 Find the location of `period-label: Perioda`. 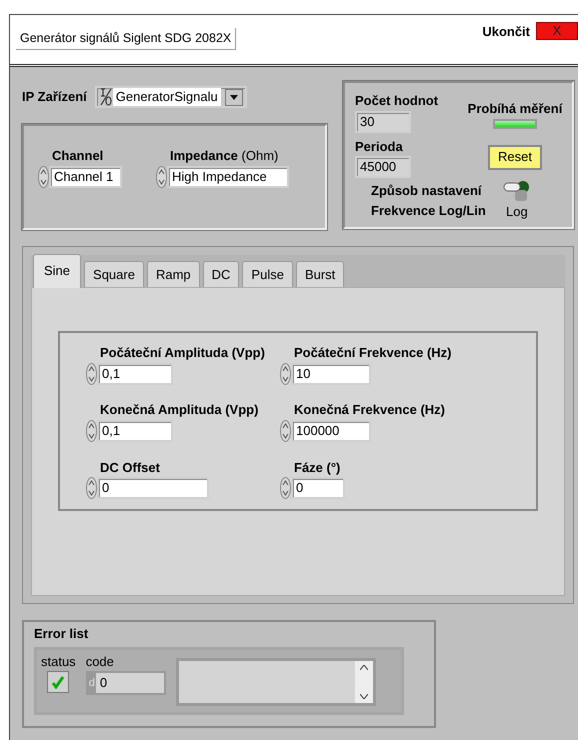

period-label: Perioda is located at coordinates (379, 147).